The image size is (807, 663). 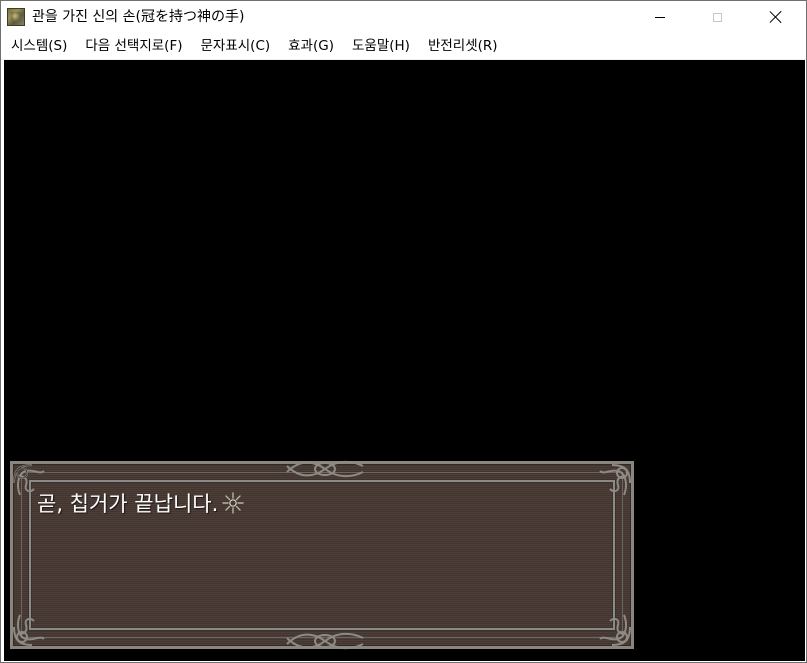 What do you see at coordinates (128, 504) in the screenshot?
I see `message-line: 곧, 칩거가 끝납니다.` at bounding box center [128, 504].